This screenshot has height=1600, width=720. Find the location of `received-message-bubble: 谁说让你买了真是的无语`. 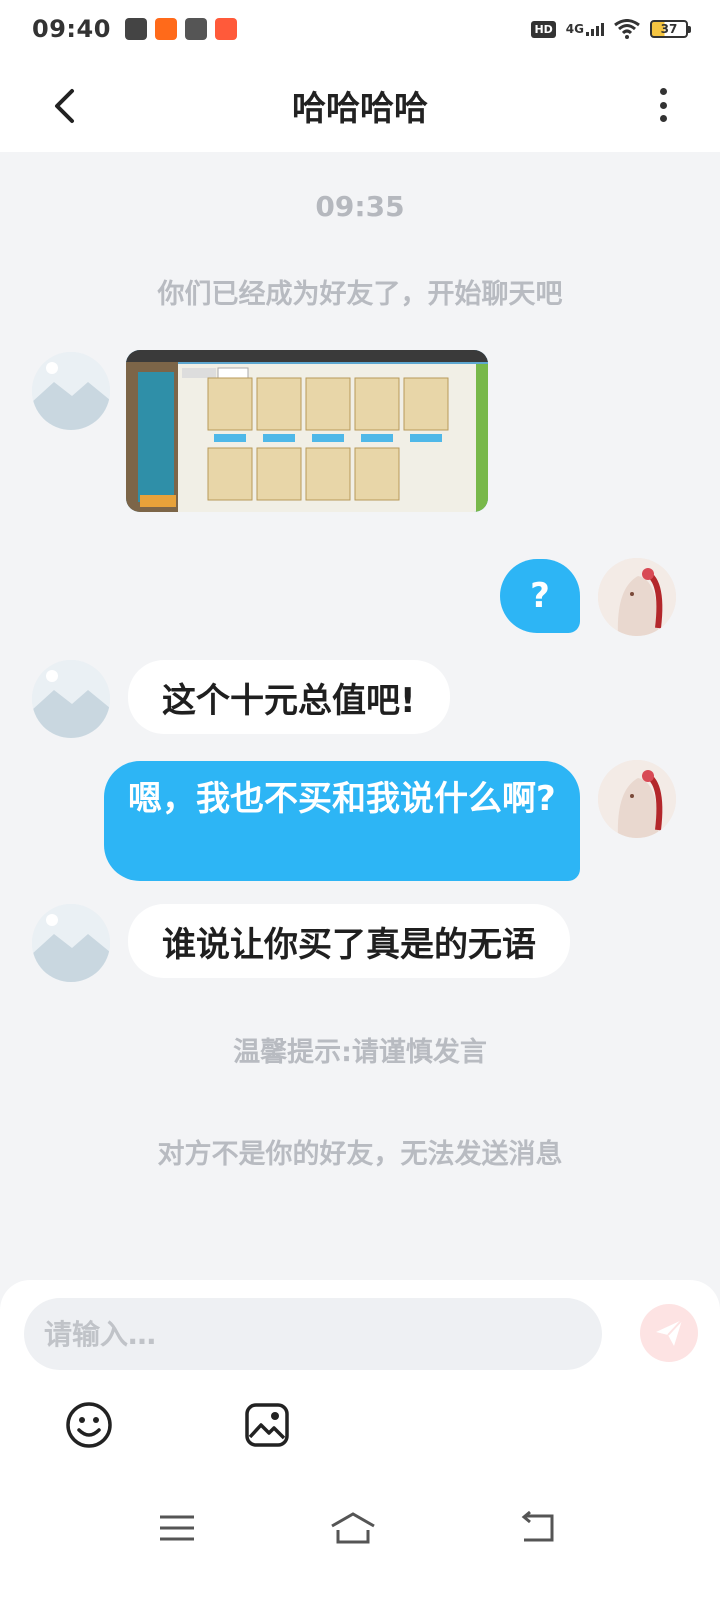

received-message-bubble: 谁说让你买了真是的无语 is located at coordinates (349, 941).